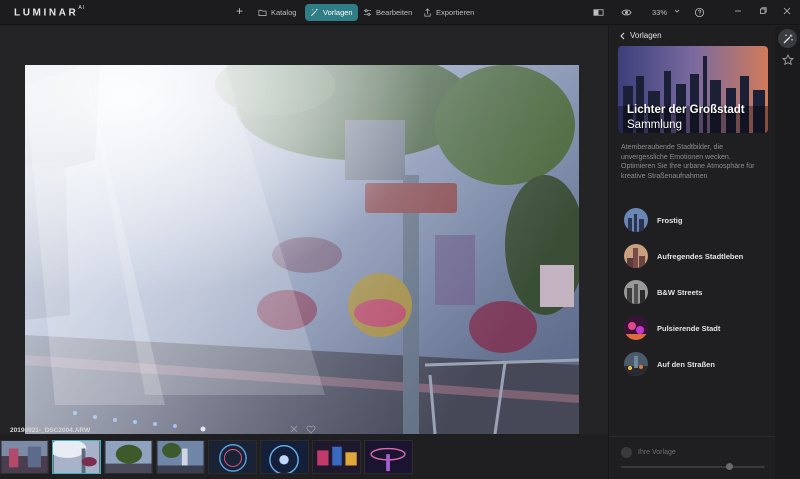 This screenshot has width=800, height=479. What do you see at coordinates (787, 252) in the screenshot?
I see `side-tool-strip` at bounding box center [787, 252].